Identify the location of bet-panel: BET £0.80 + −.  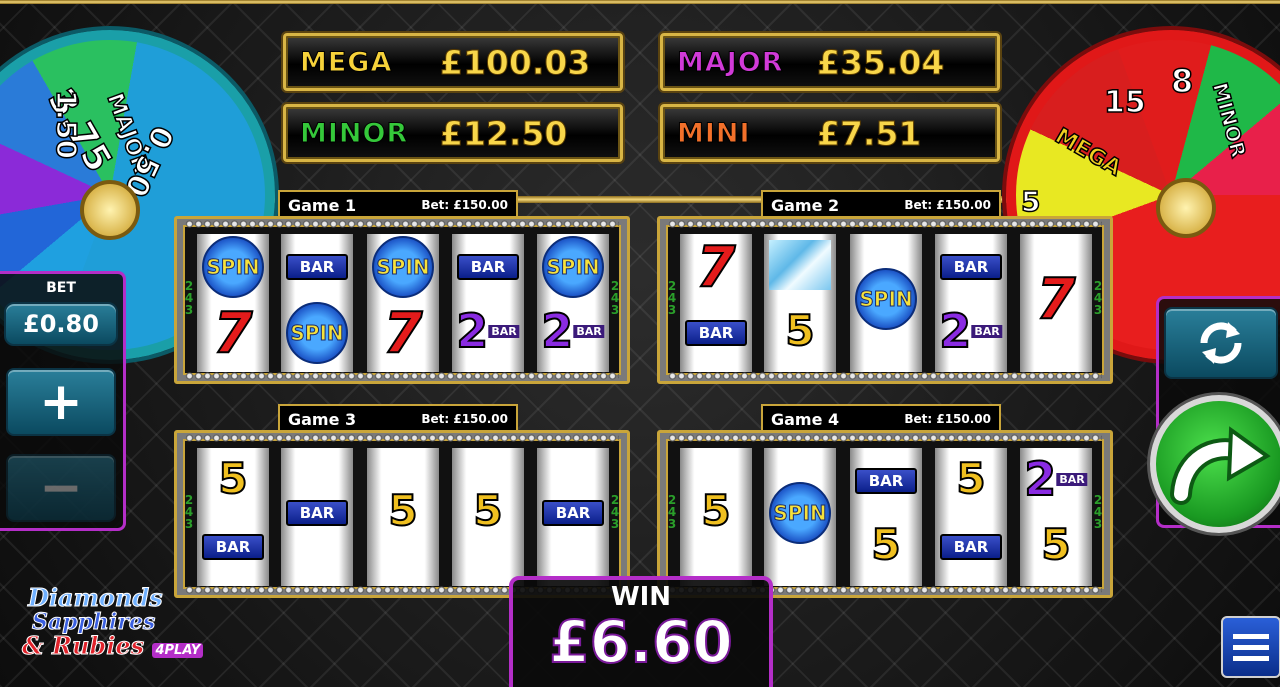
(63, 401).